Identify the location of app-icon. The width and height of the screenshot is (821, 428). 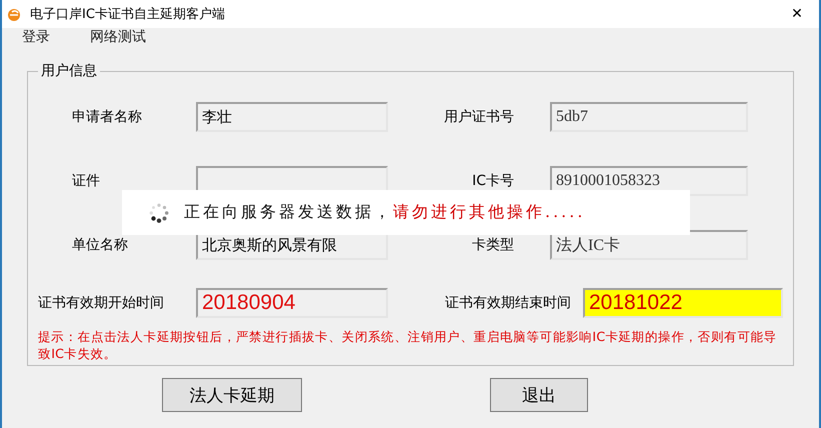
(14, 14).